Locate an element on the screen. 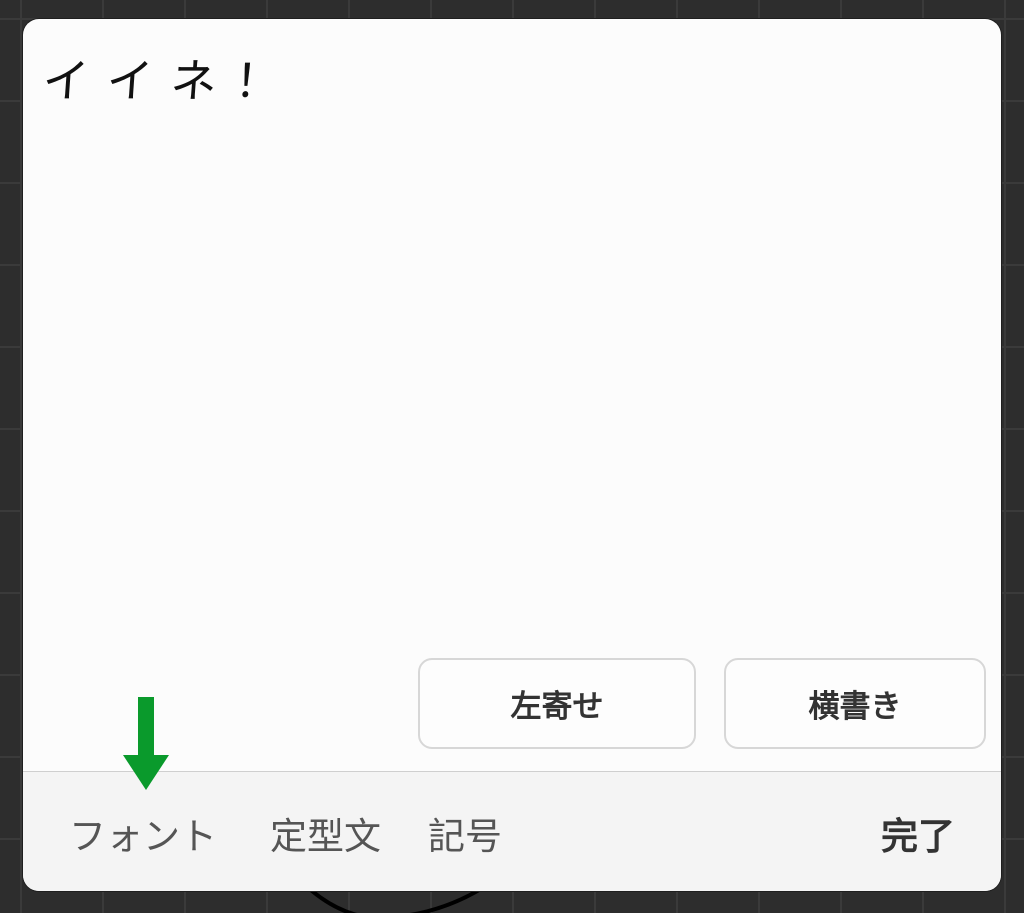 This screenshot has height=913, width=1024. align-left-button: 左寄せ is located at coordinates (557, 703).